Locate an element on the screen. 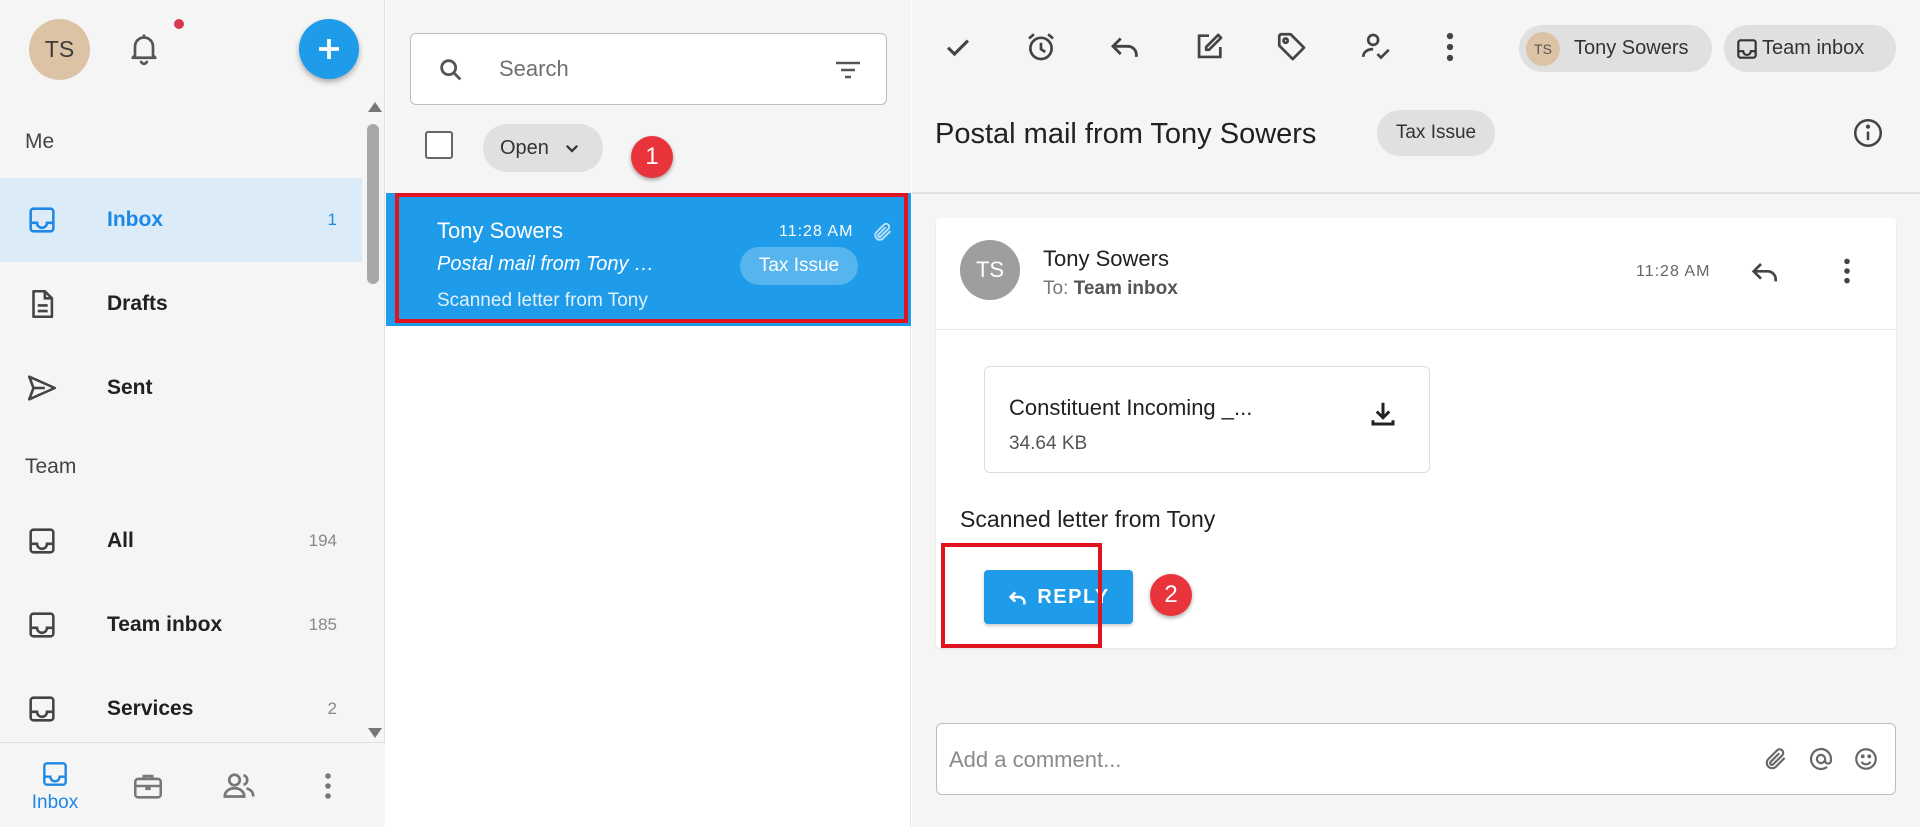 This screenshot has width=1920, height=827. bottom-nav-more is located at coordinates (328, 785).